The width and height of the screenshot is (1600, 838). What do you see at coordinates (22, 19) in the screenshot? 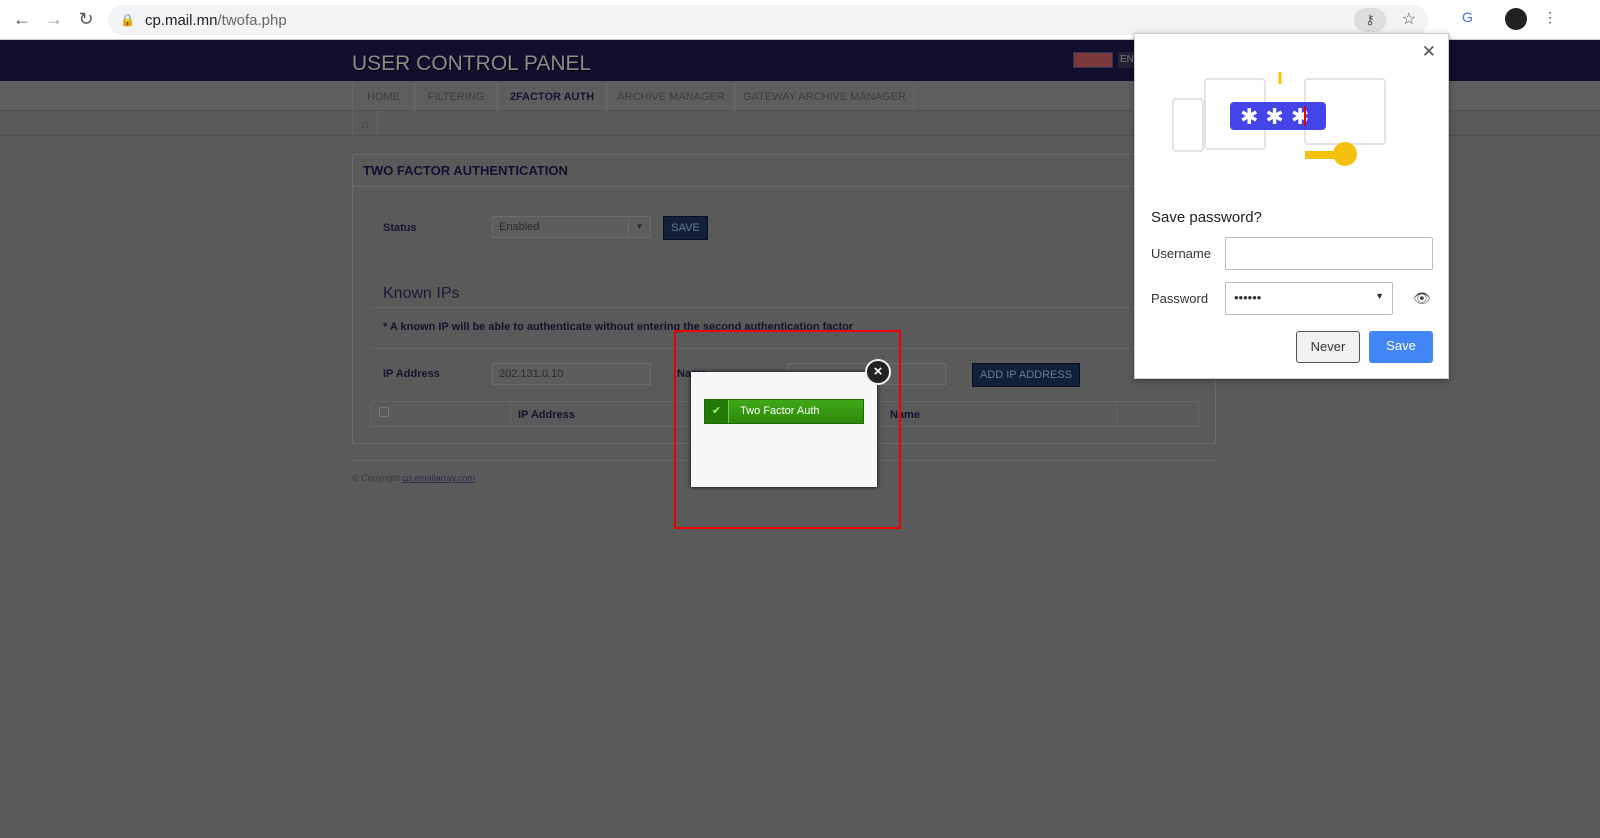
I see `back-icon: ←` at bounding box center [22, 19].